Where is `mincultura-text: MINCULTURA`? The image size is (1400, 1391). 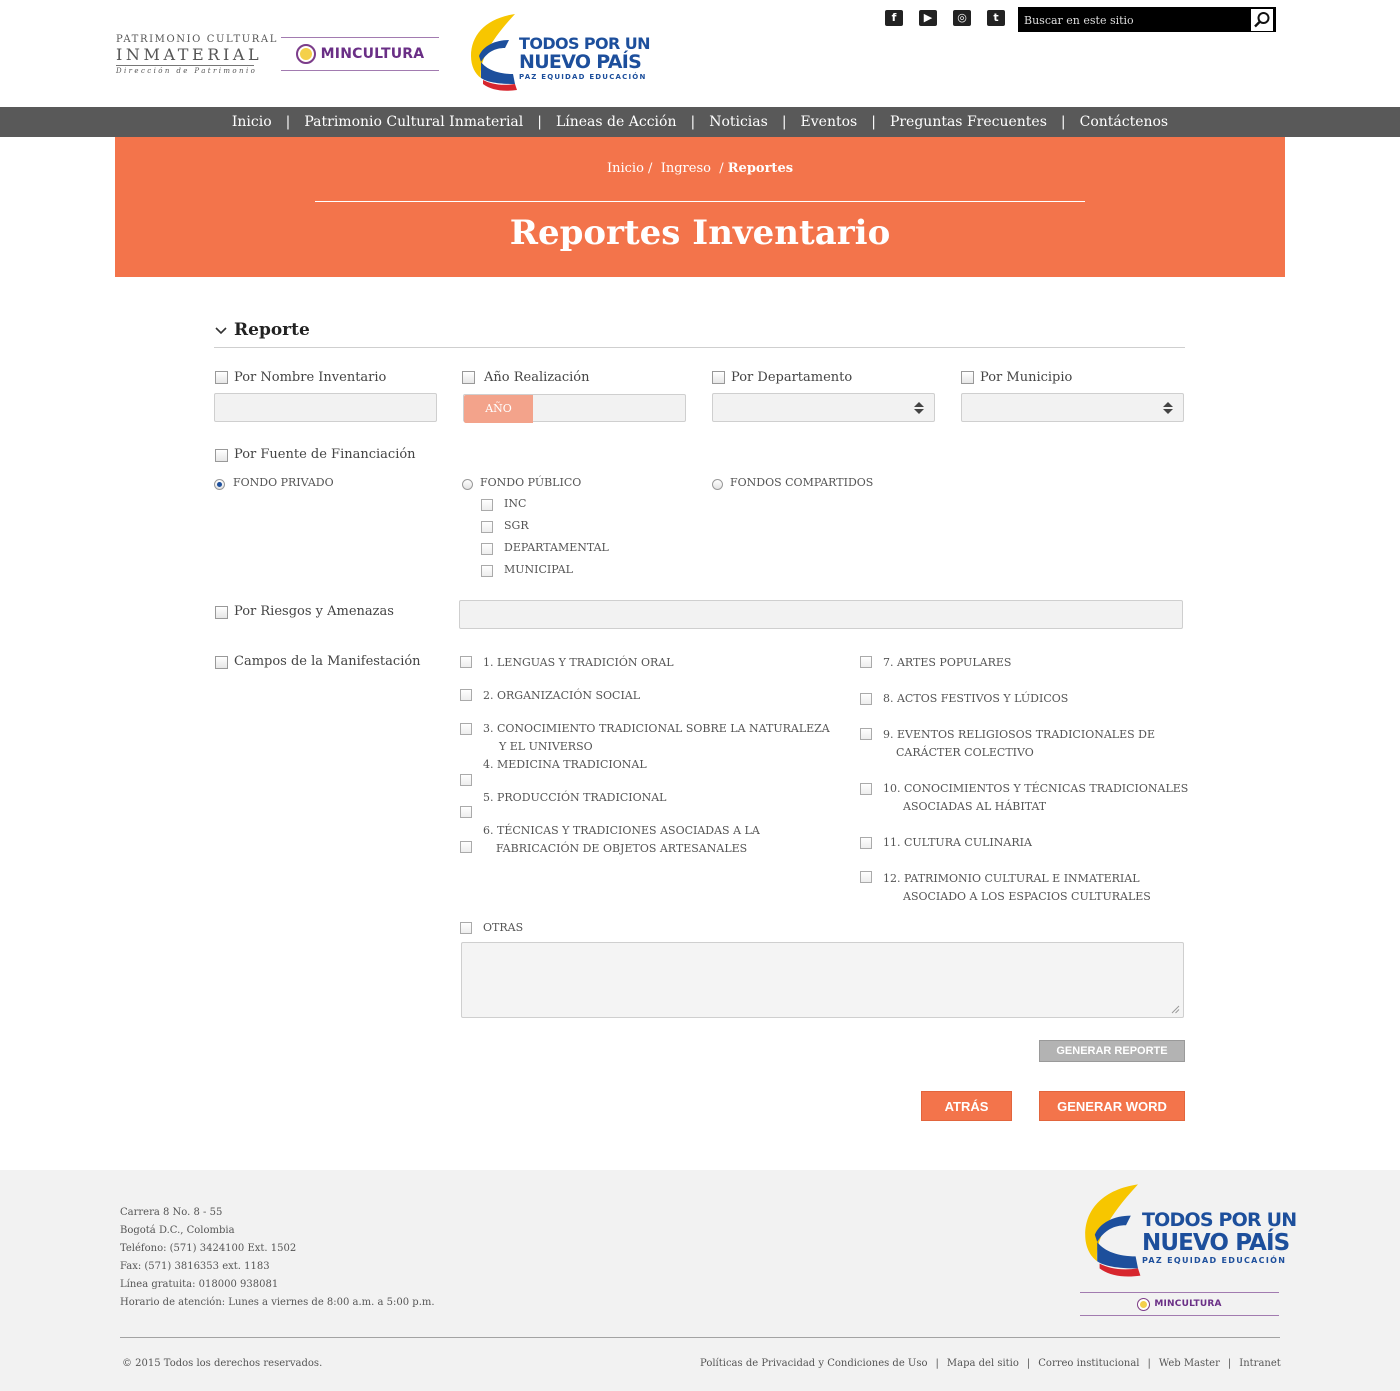 mincultura-text: MINCULTURA is located at coordinates (372, 54).